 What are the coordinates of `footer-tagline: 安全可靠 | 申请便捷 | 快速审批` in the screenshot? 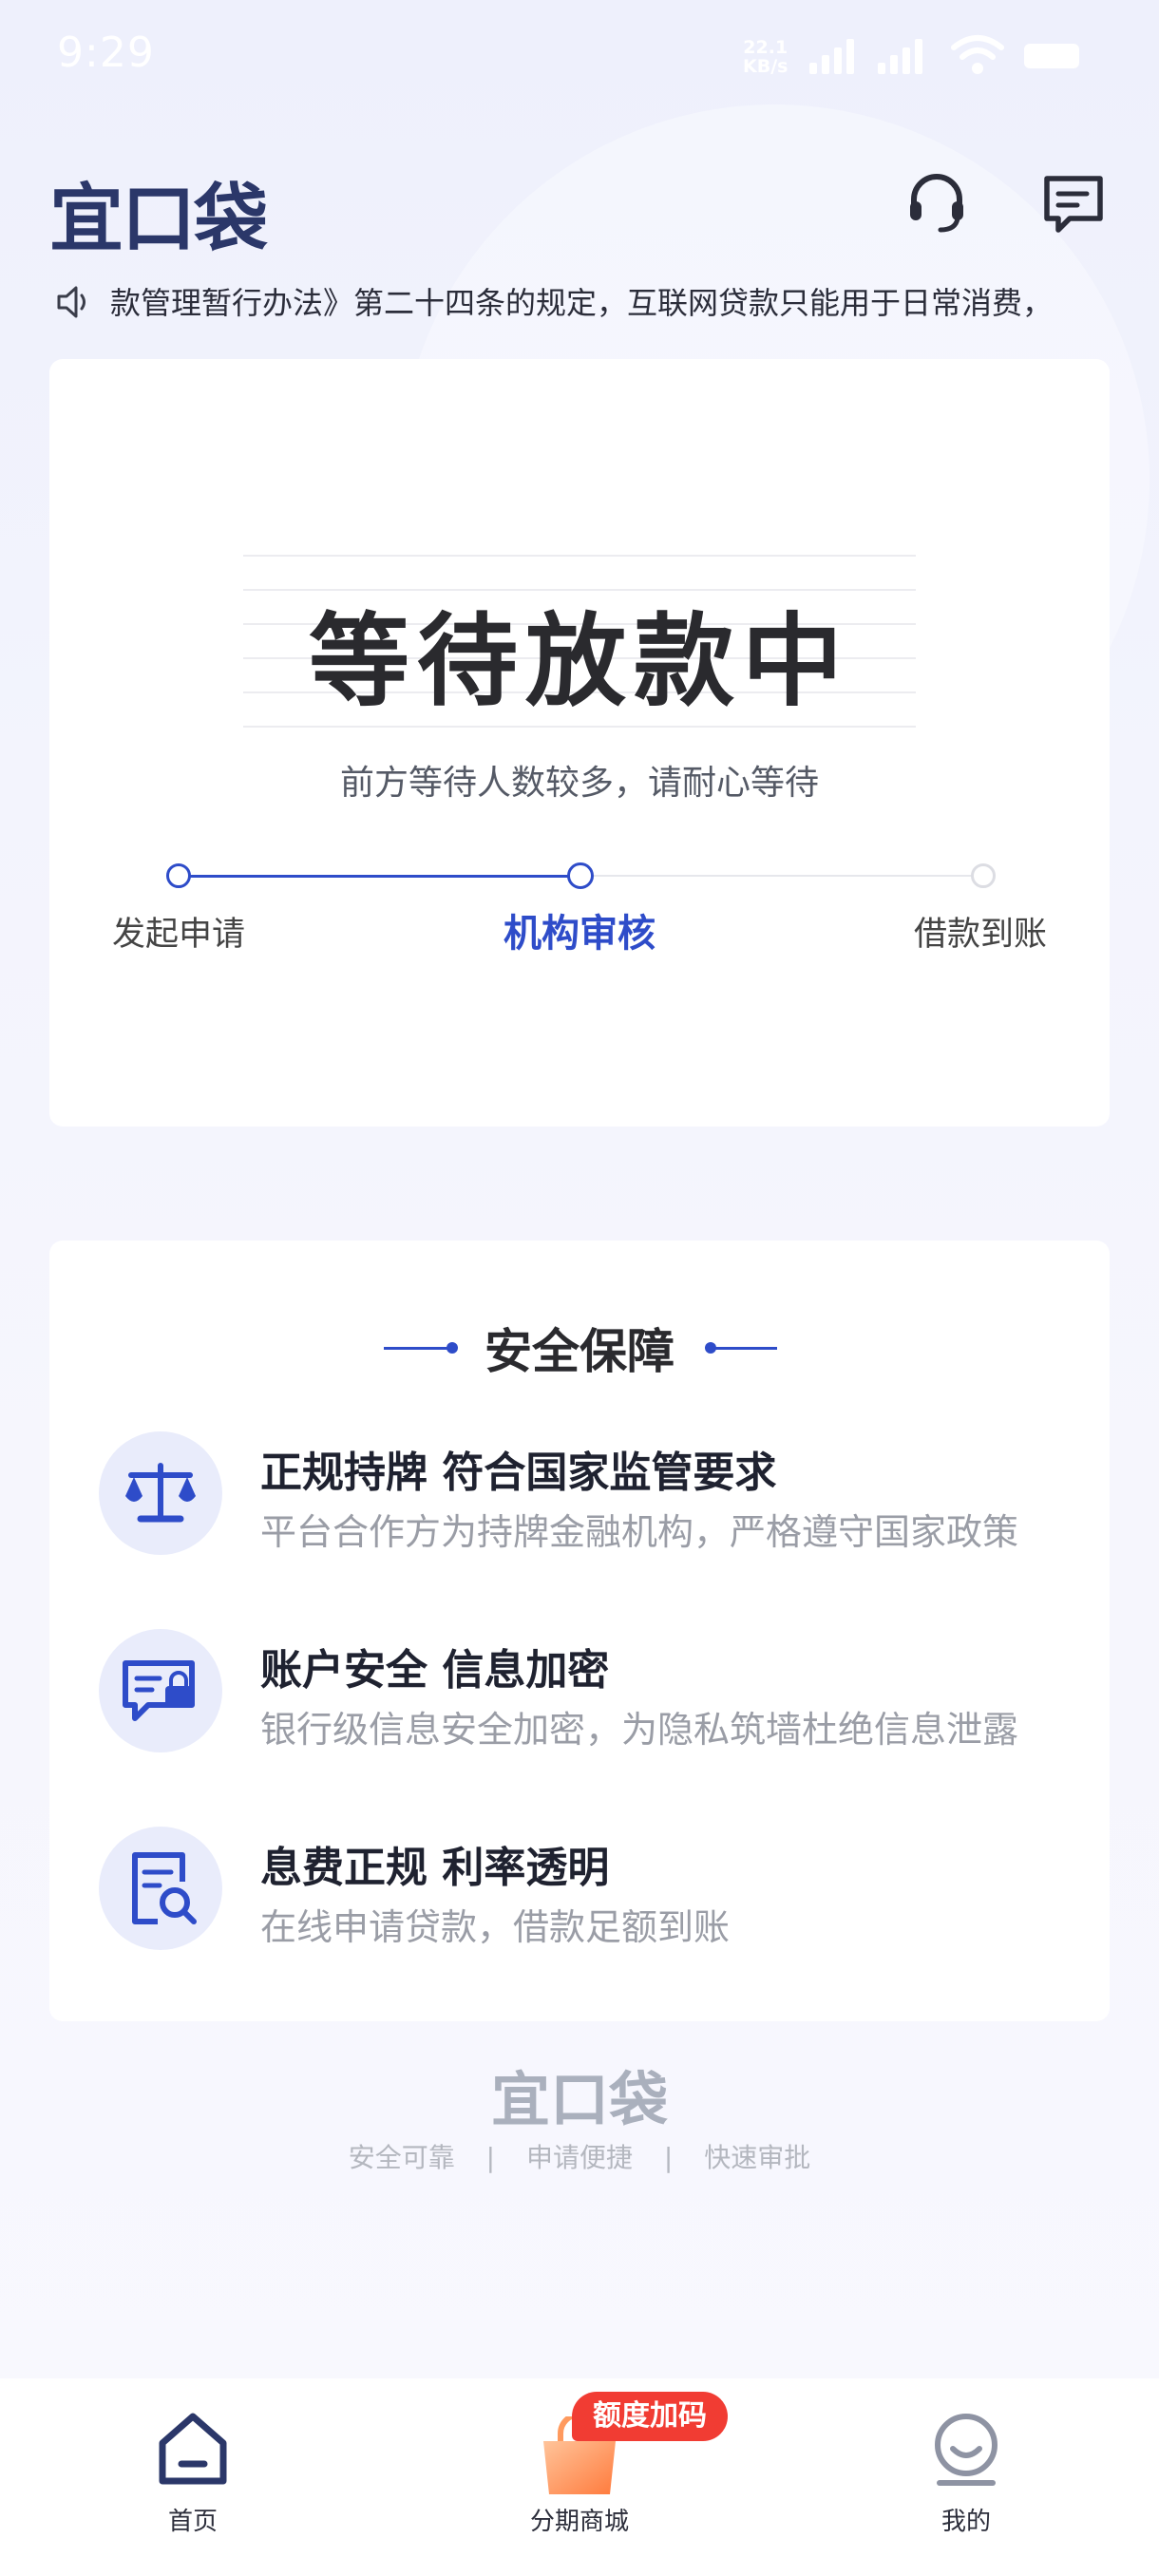 It's located at (579, 2156).